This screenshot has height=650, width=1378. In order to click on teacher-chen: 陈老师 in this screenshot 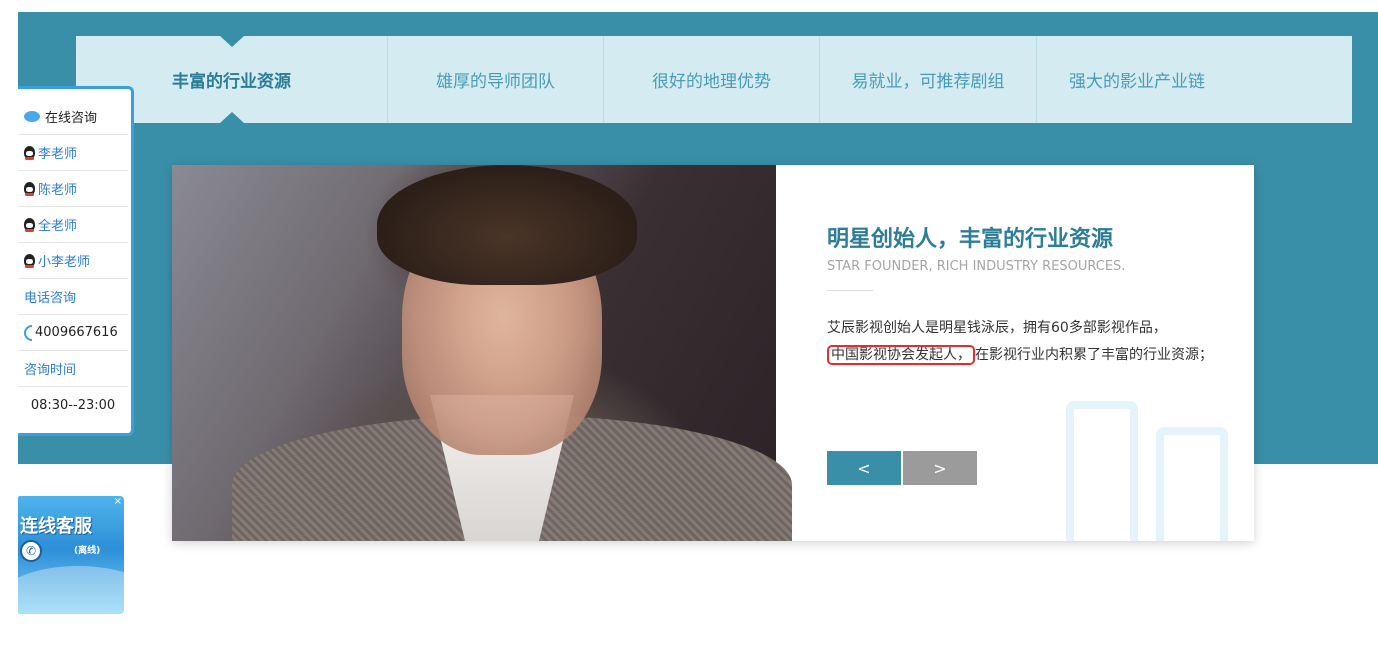, I will do `click(73, 189)`.